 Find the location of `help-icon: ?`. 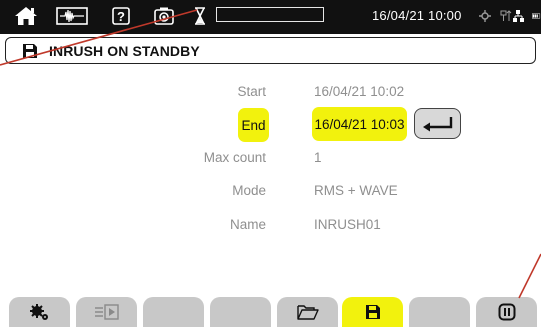

help-icon: ? is located at coordinates (121, 16).